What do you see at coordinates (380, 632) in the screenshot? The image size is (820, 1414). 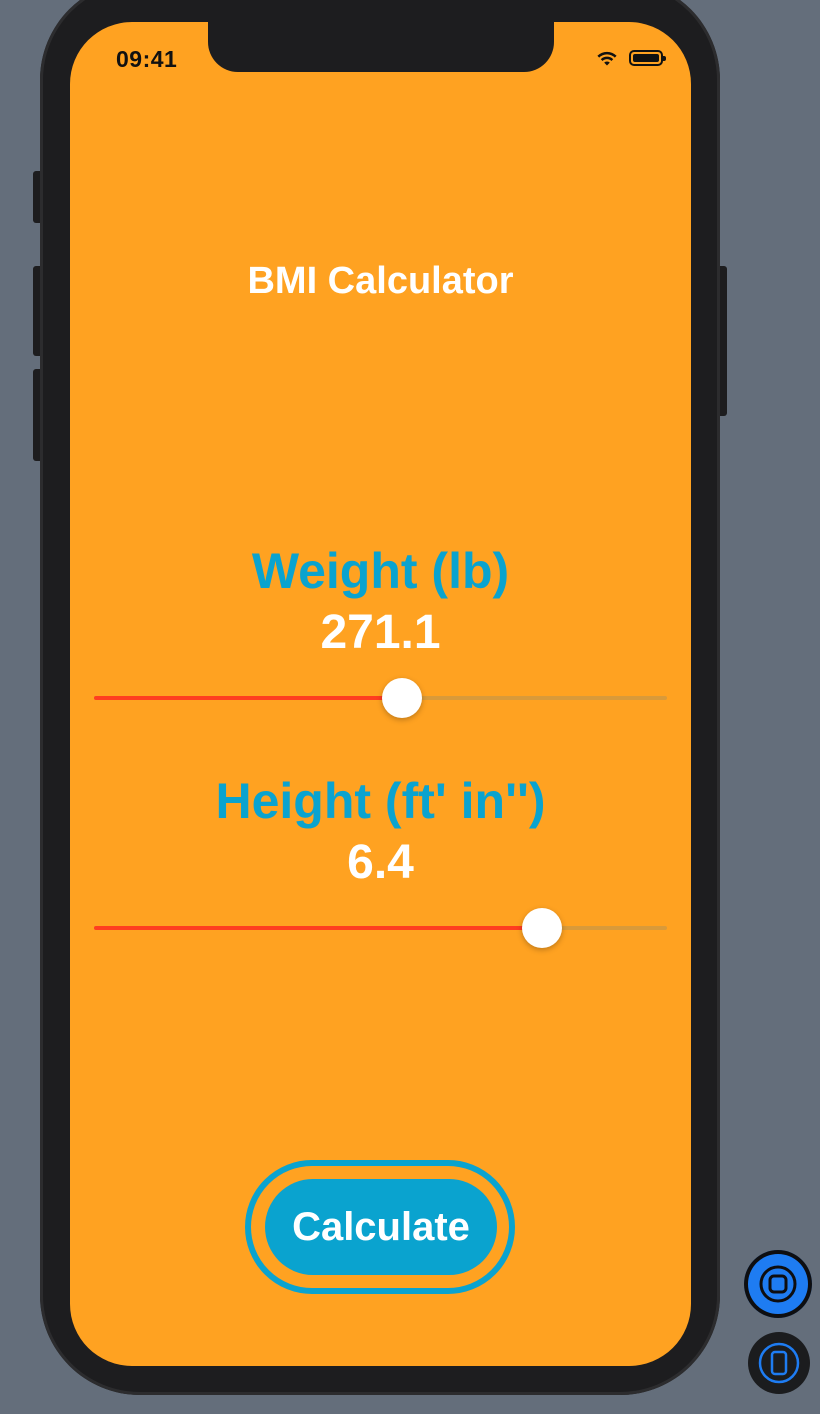 I see `weight-value: 271.1` at bounding box center [380, 632].